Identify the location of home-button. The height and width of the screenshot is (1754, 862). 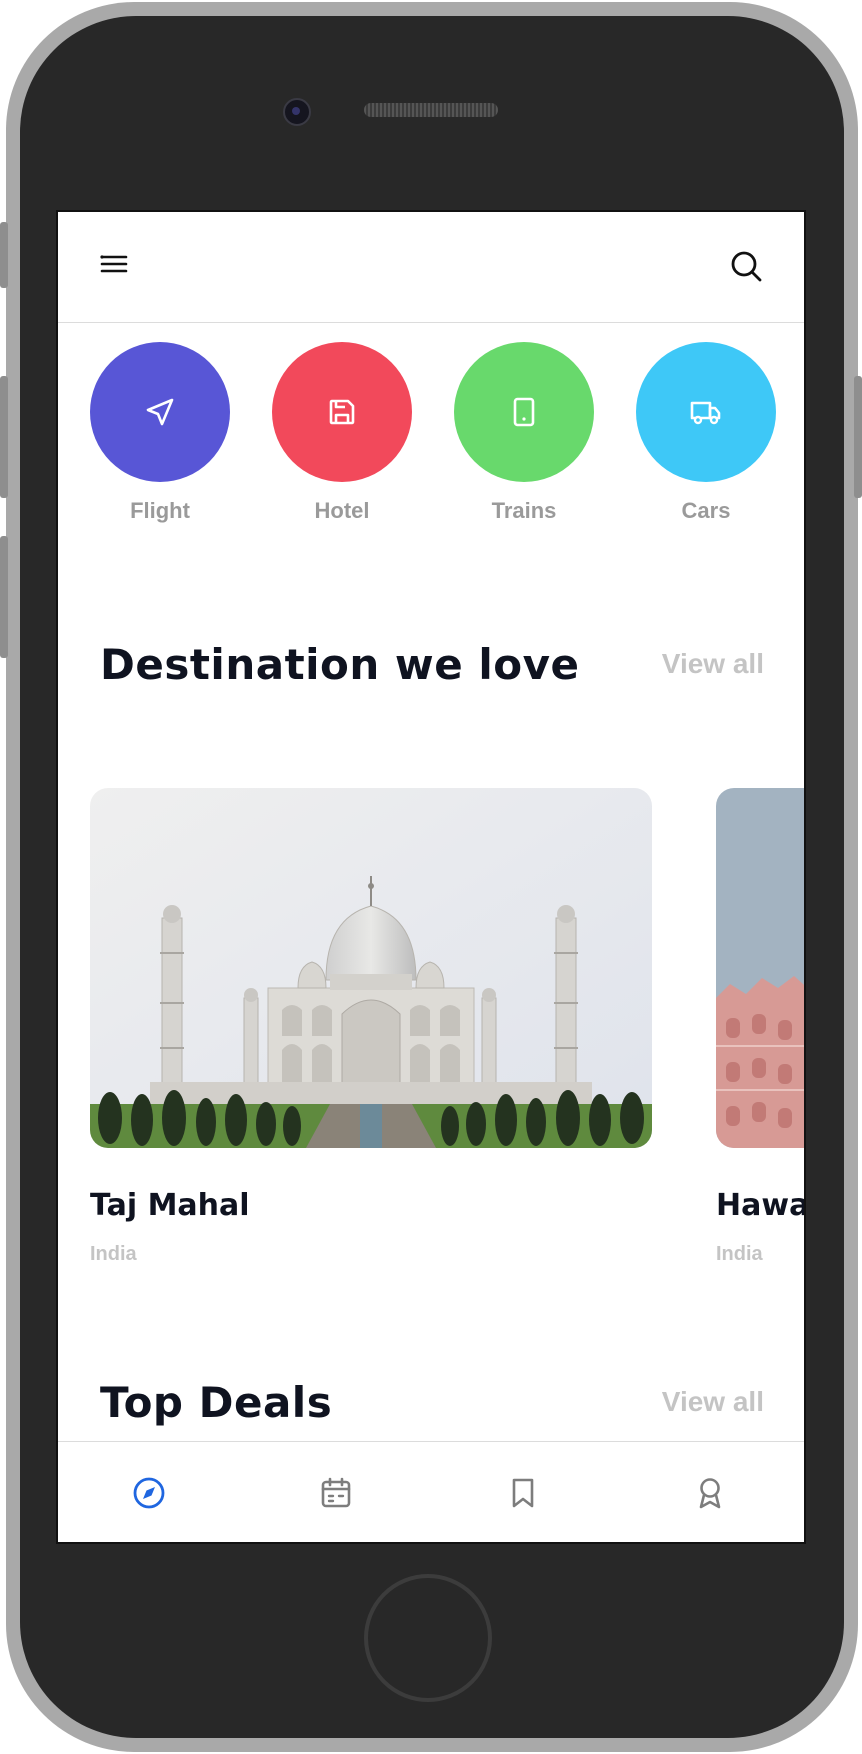
(428, 1638).